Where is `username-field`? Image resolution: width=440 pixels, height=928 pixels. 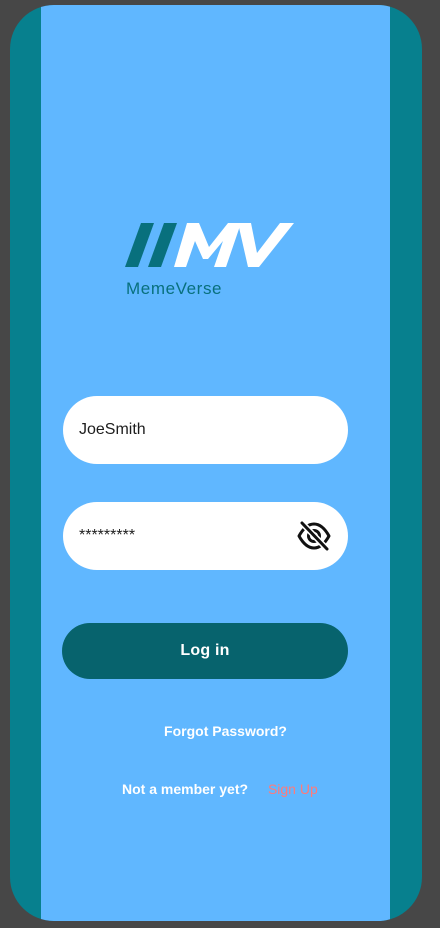 username-field is located at coordinates (205, 430).